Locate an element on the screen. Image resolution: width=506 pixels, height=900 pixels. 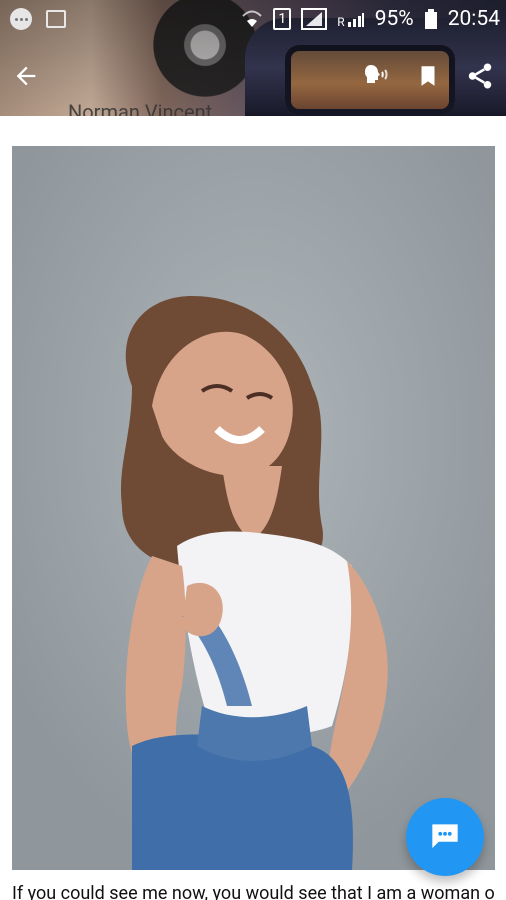
chat-fab-button is located at coordinates (445, 837).